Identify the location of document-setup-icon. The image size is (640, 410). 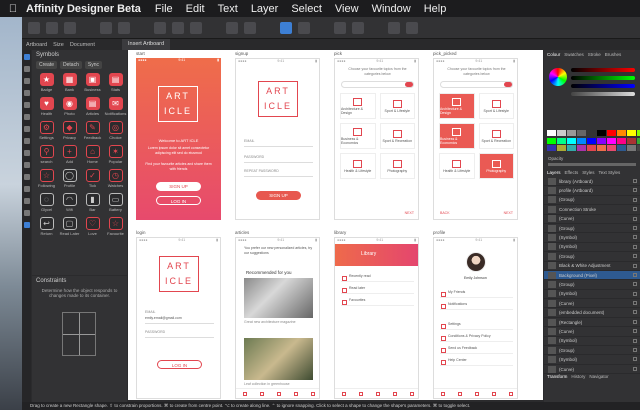
(106, 27).